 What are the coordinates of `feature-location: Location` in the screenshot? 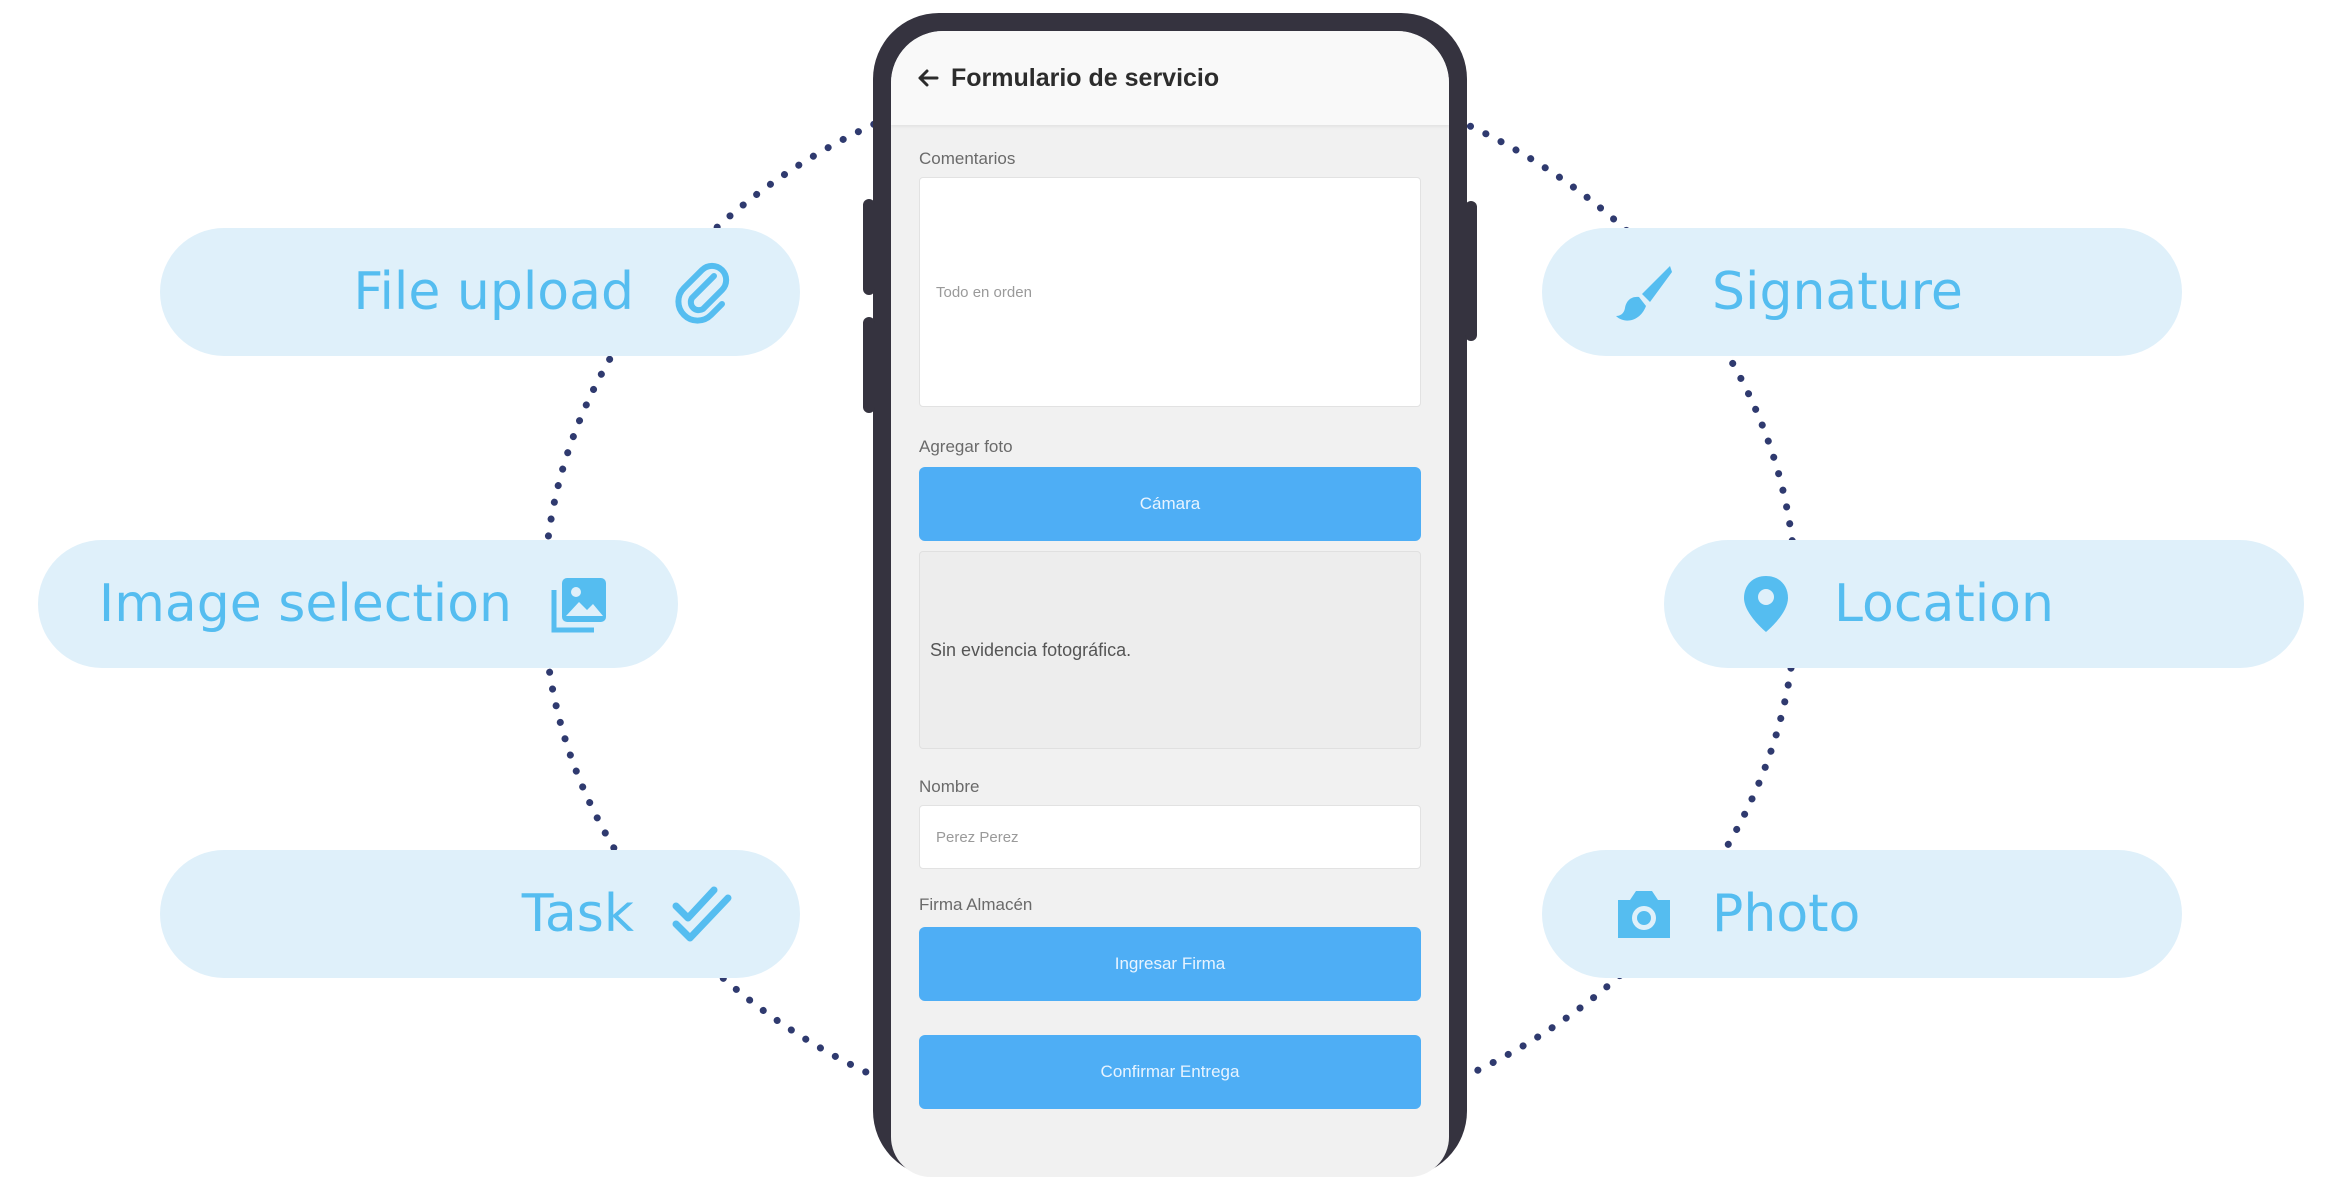 It's located at (1984, 604).